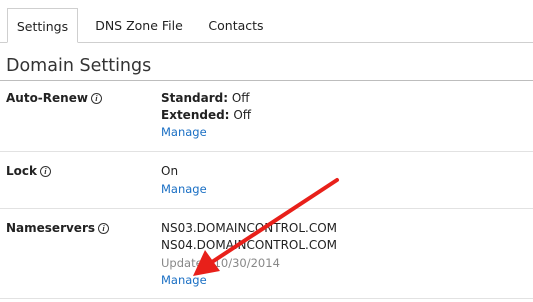  What do you see at coordinates (139, 25) in the screenshot?
I see `tab-dns-zone-file: DNS Zone File` at bounding box center [139, 25].